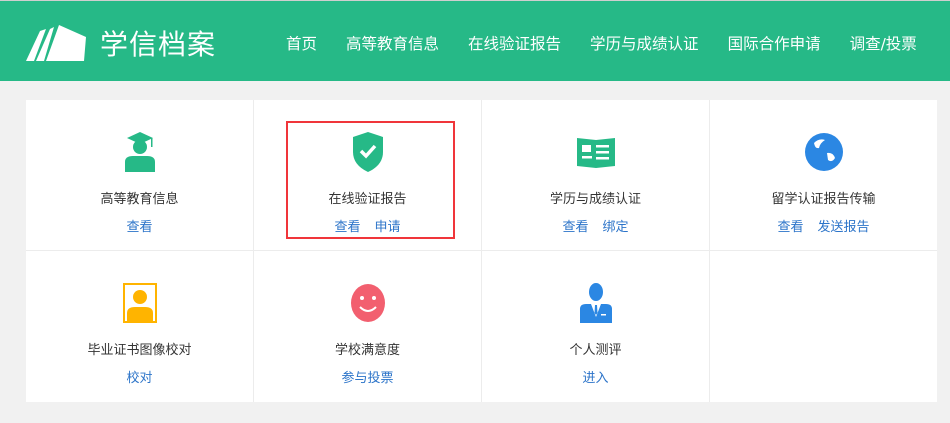  What do you see at coordinates (367, 378) in the screenshot?
I see `vote-link: 参与投票` at bounding box center [367, 378].